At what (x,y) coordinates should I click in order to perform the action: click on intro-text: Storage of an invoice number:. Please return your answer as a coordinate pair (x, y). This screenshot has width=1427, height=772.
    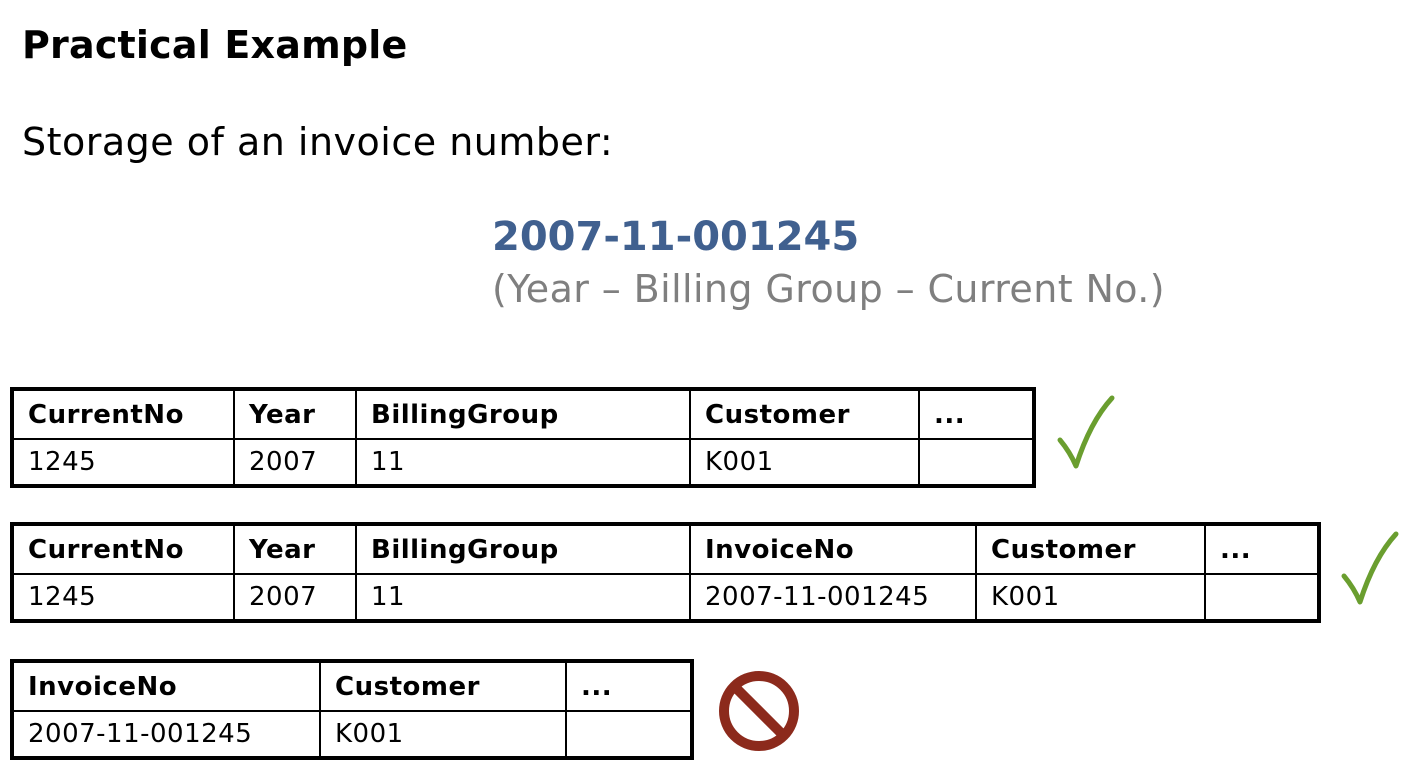
    Looking at the image, I should click on (318, 142).